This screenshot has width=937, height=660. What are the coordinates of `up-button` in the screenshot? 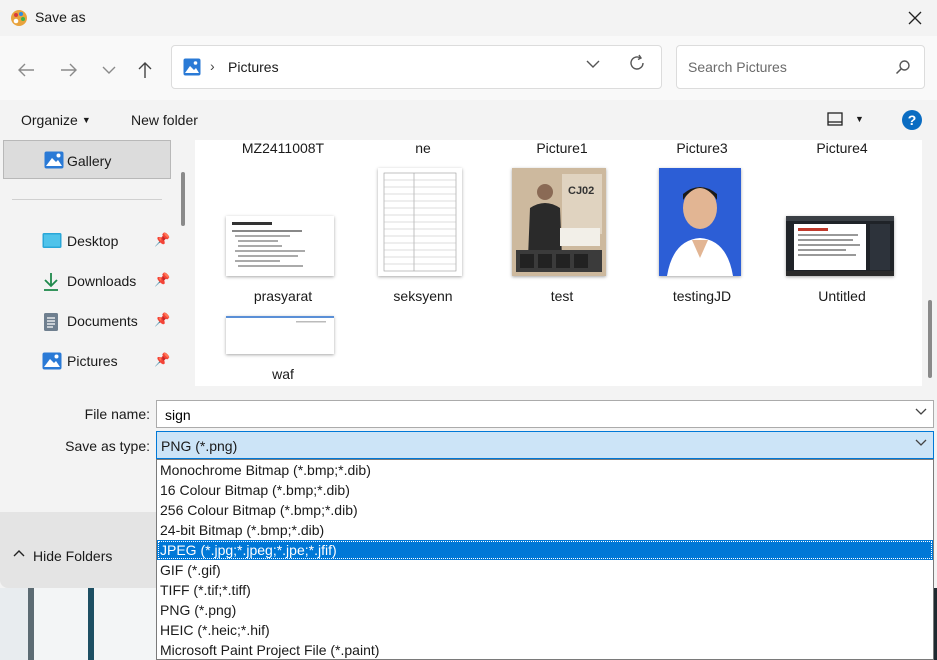 It's located at (145, 70).